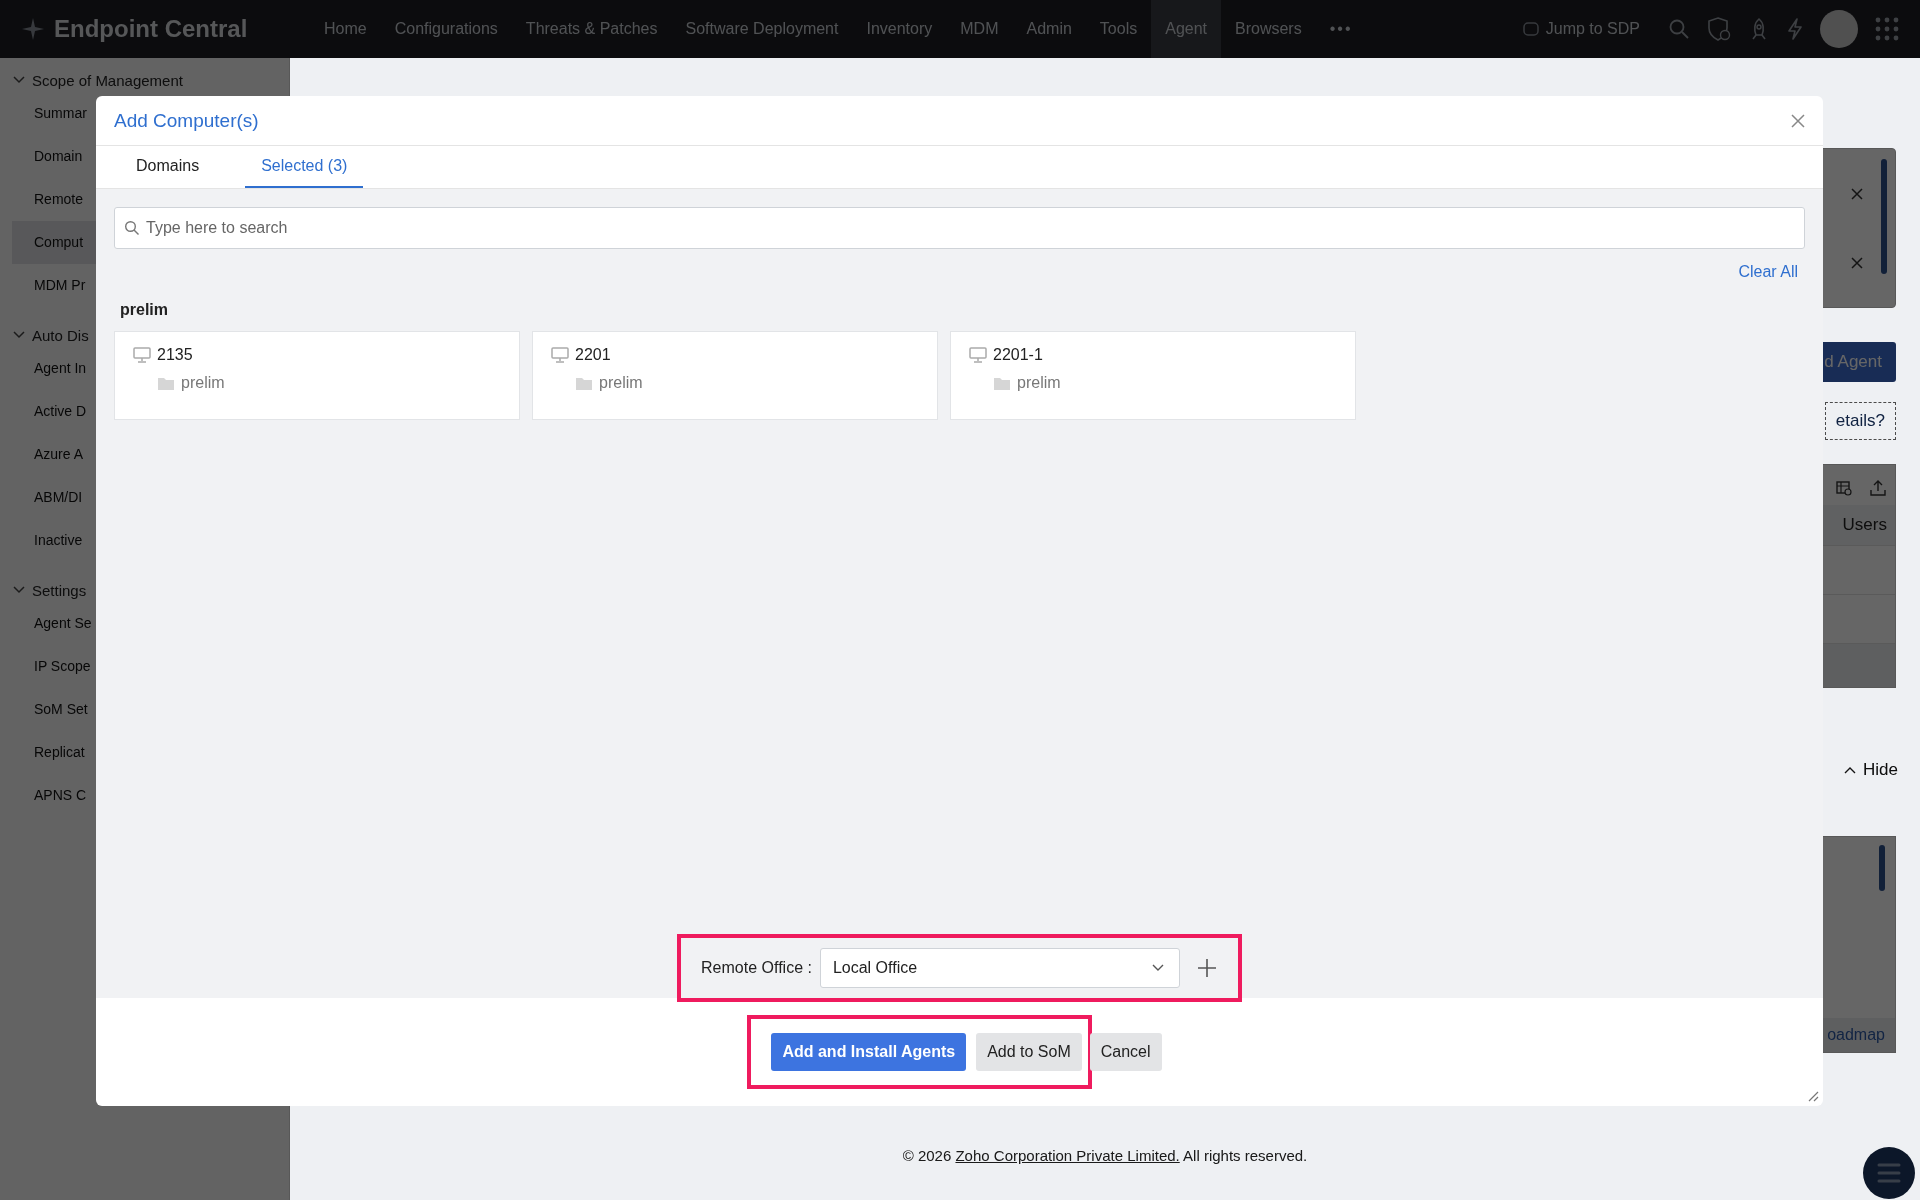  Describe the element at coordinates (1889, 1173) in the screenshot. I see `menu-icon` at that location.